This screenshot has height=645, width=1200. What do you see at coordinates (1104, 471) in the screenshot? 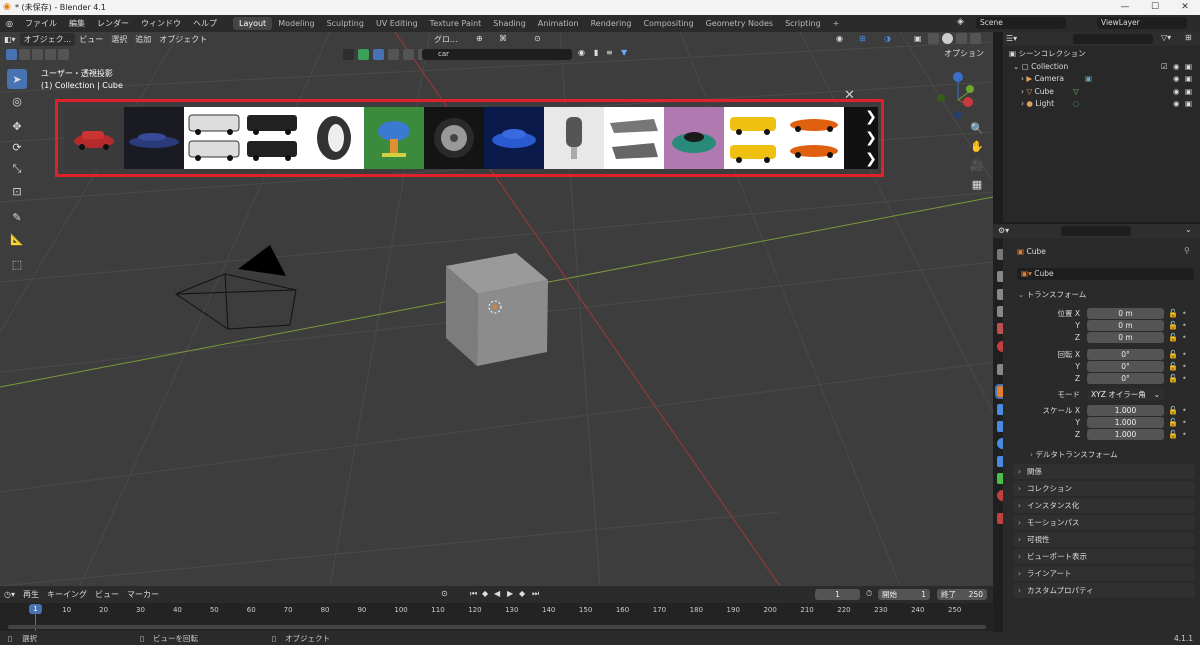
I see `section-relations: › 関係` at bounding box center [1104, 471].